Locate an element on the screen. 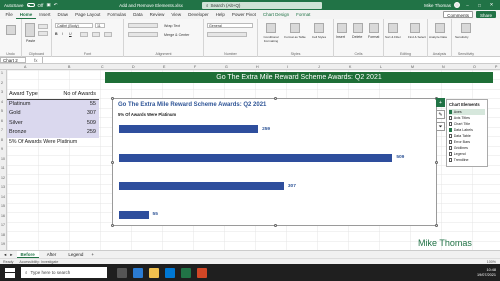 Image resolution: width=500 pixels, height=281 pixels. col-o: O is located at coordinates (474, 67).